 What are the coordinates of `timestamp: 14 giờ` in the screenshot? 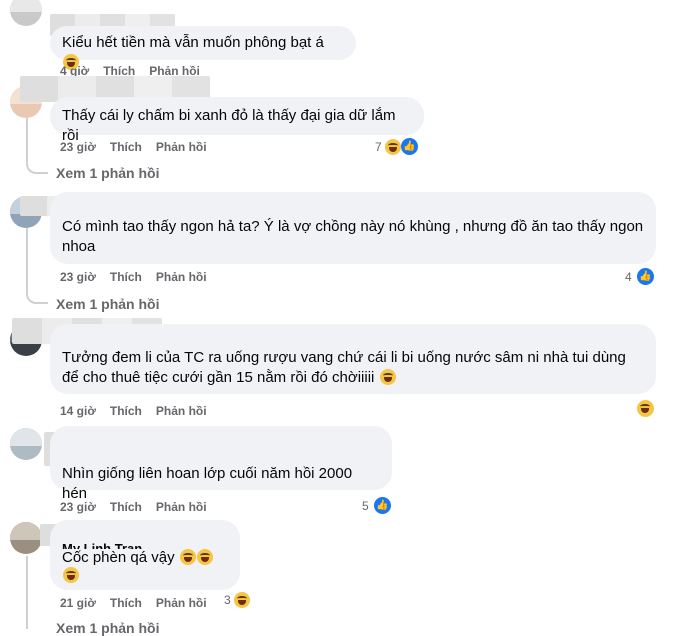 It's located at (78, 411).